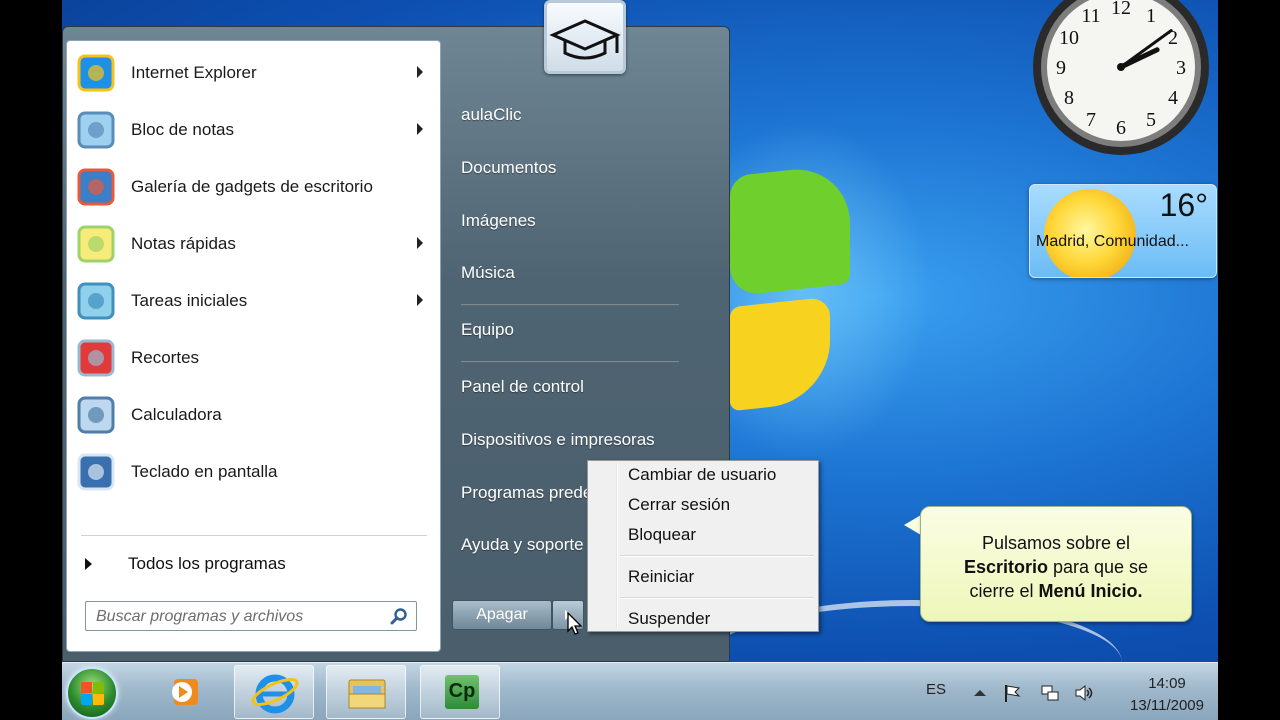 The width and height of the screenshot is (1280, 720). I want to click on program-item: Tareas iniciales, so click(253, 301).